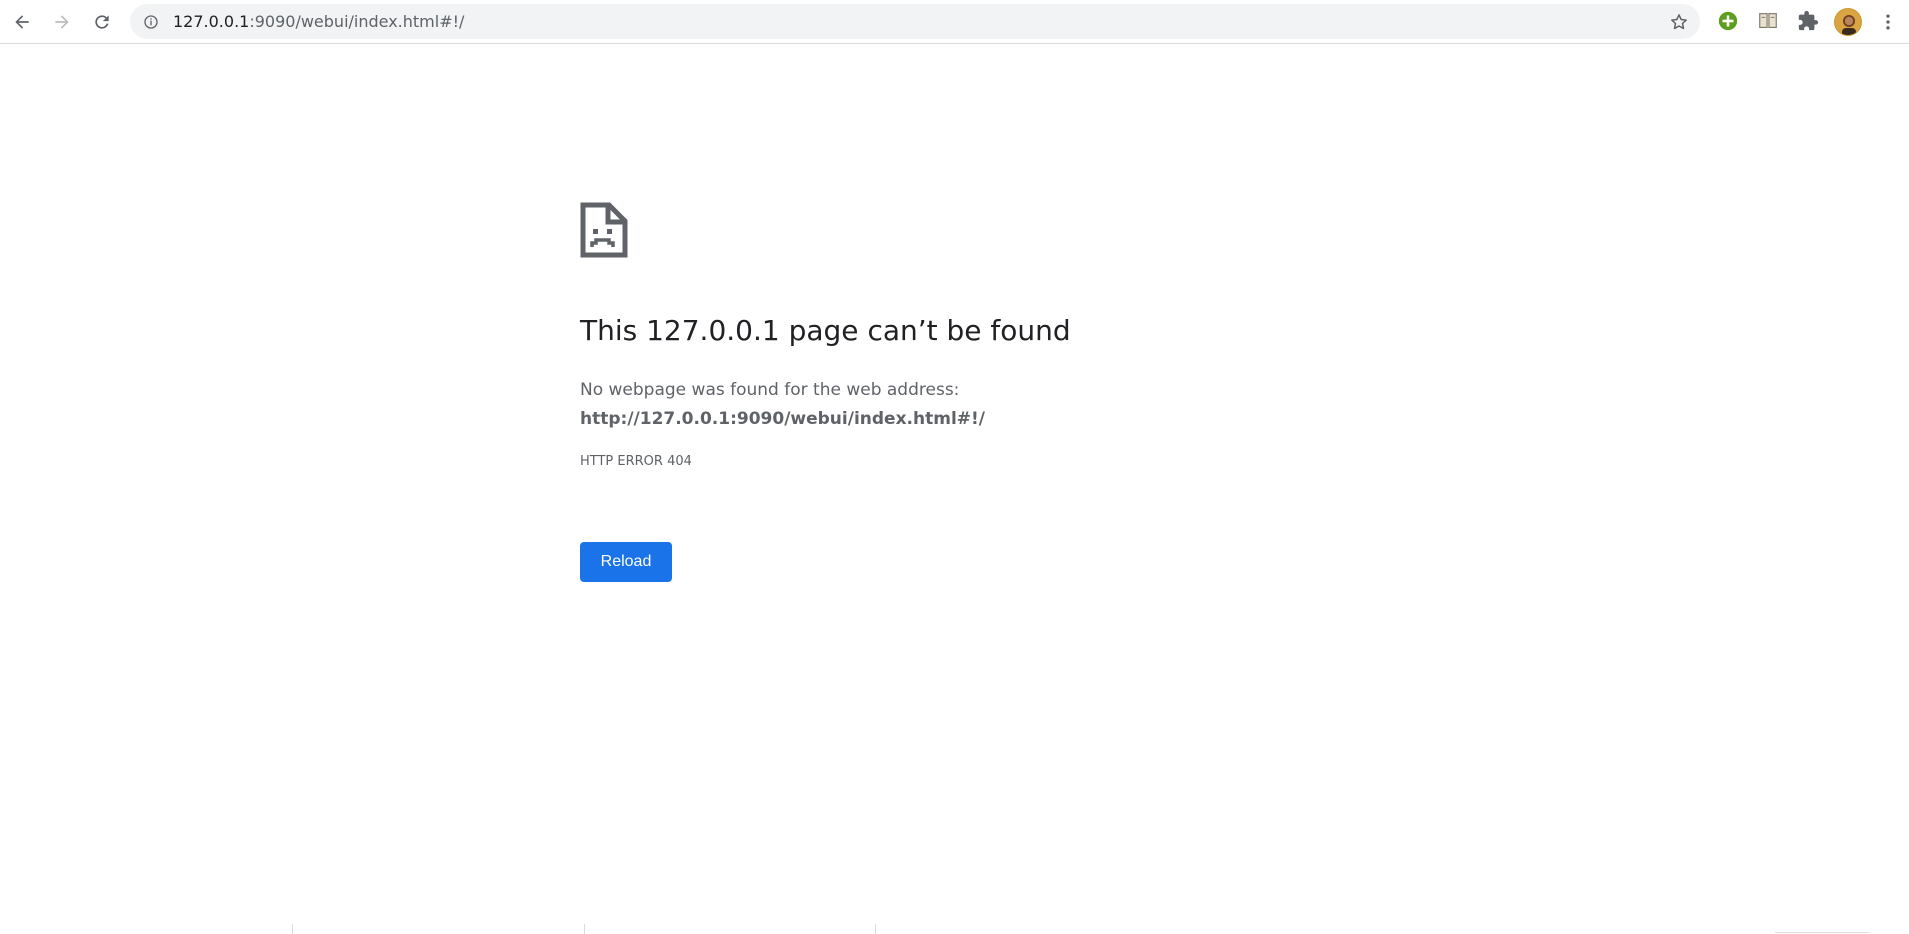  I want to click on forward-button, so click(62, 22).